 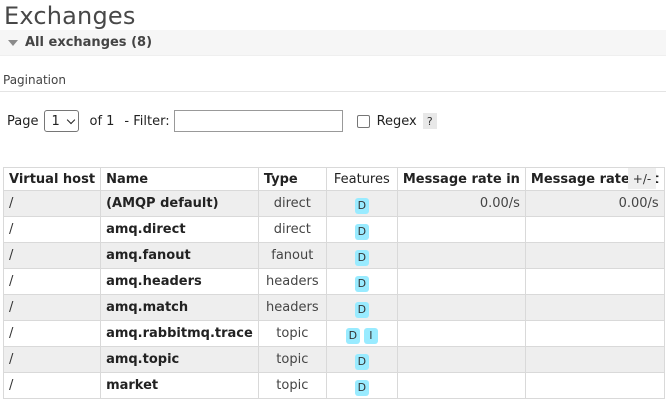 I want to click on type-cell: fanout, so click(x=292, y=255).